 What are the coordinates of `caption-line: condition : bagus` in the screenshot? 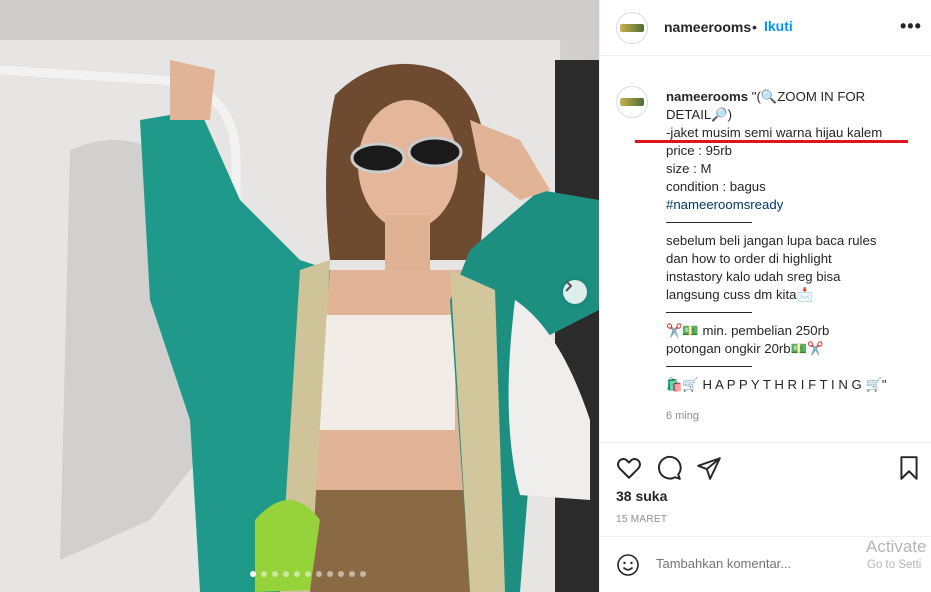 It's located at (716, 186).